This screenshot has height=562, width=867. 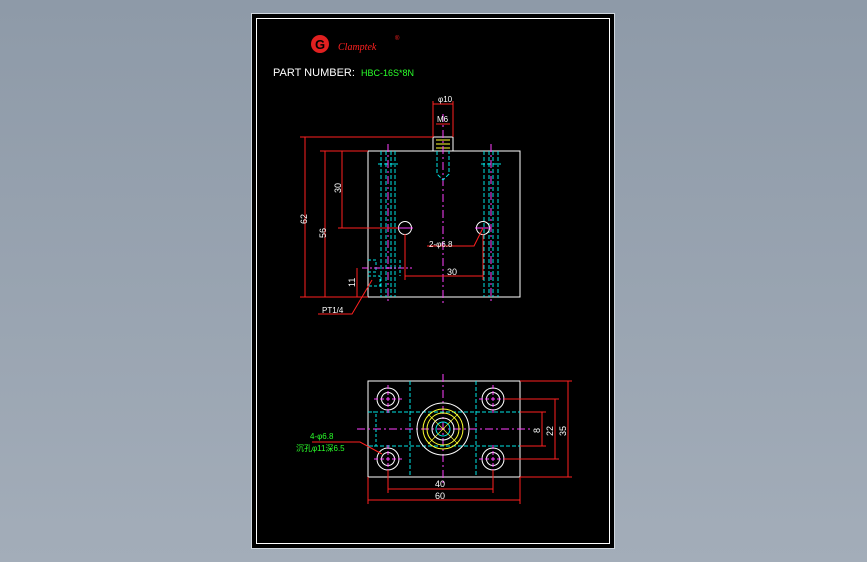 I want to click on dim-port: PT1/4, so click(x=333, y=310).